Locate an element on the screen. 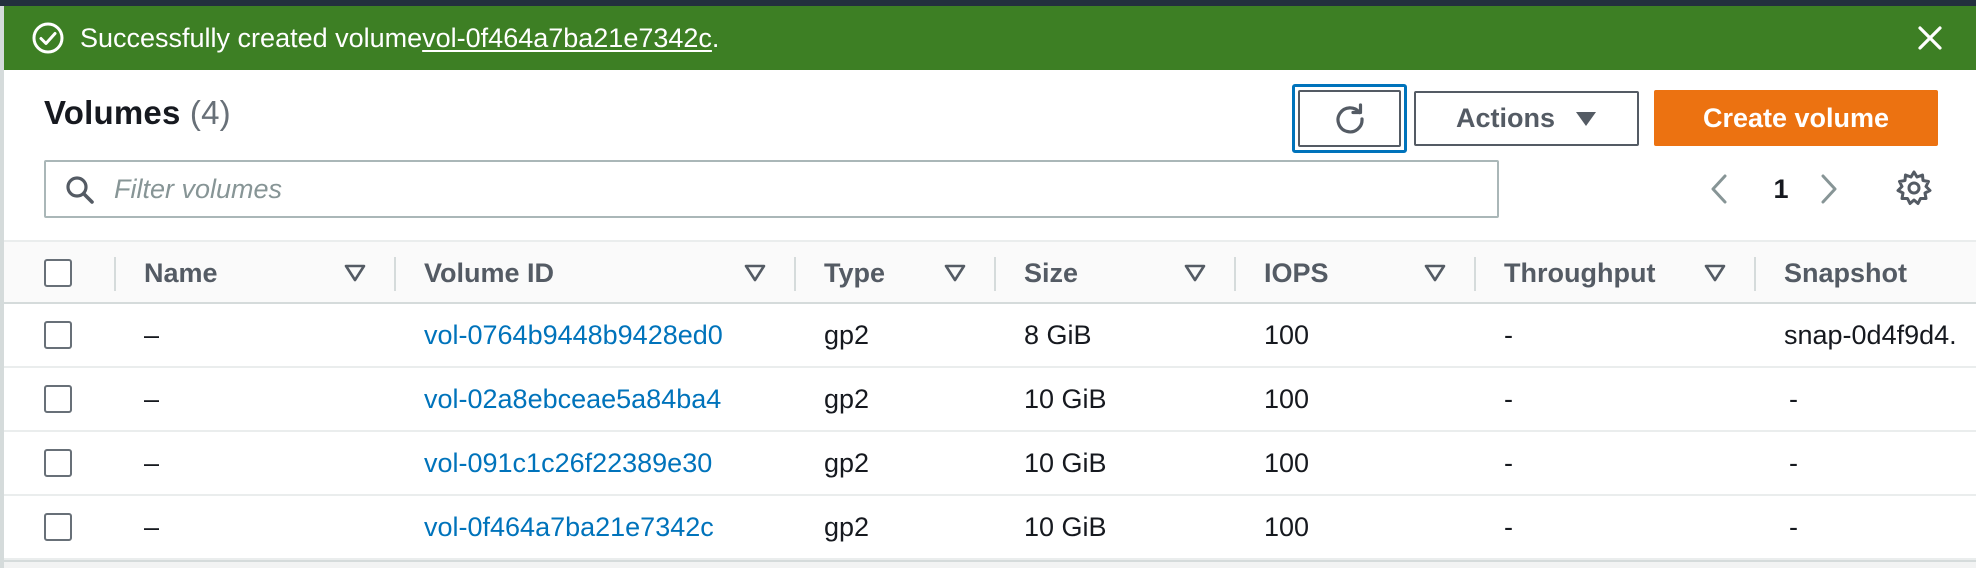 This screenshot has height=568, width=1976. actions-label: Actions is located at coordinates (1505, 118).